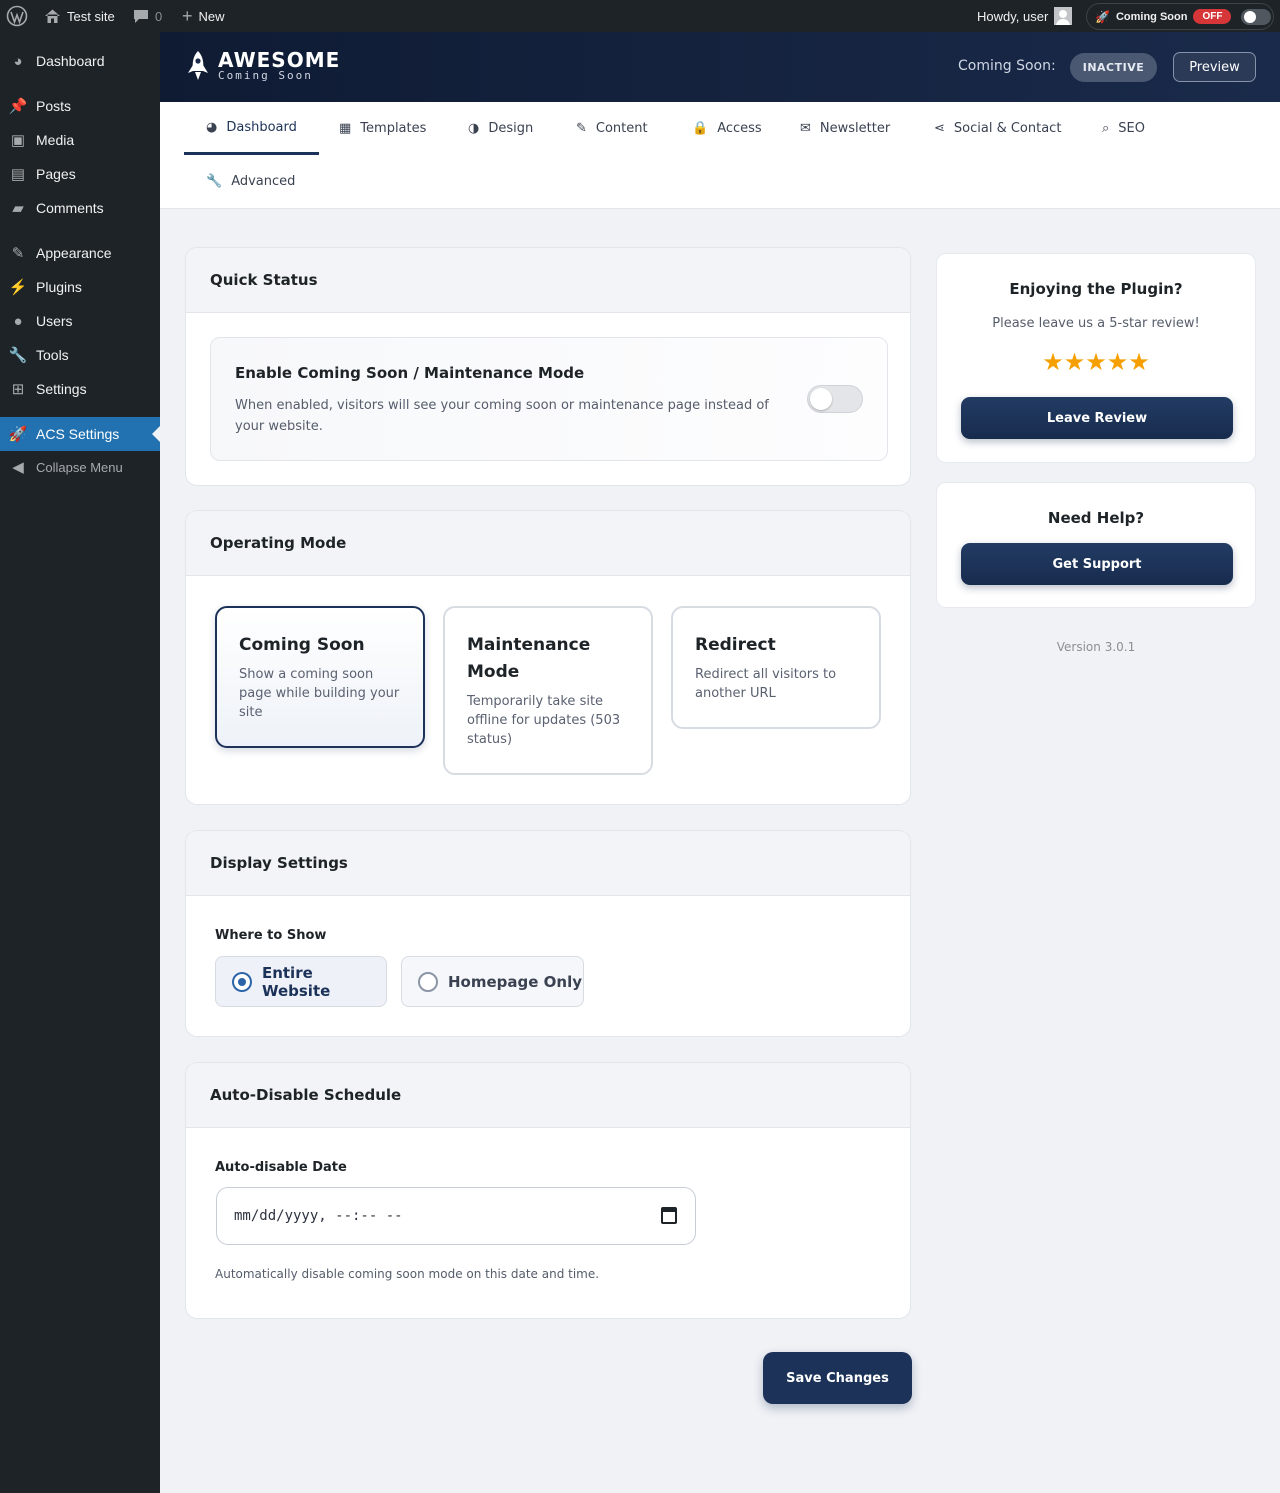  What do you see at coordinates (70, 208) in the screenshot?
I see `sidebar-item-label: Comments` at bounding box center [70, 208].